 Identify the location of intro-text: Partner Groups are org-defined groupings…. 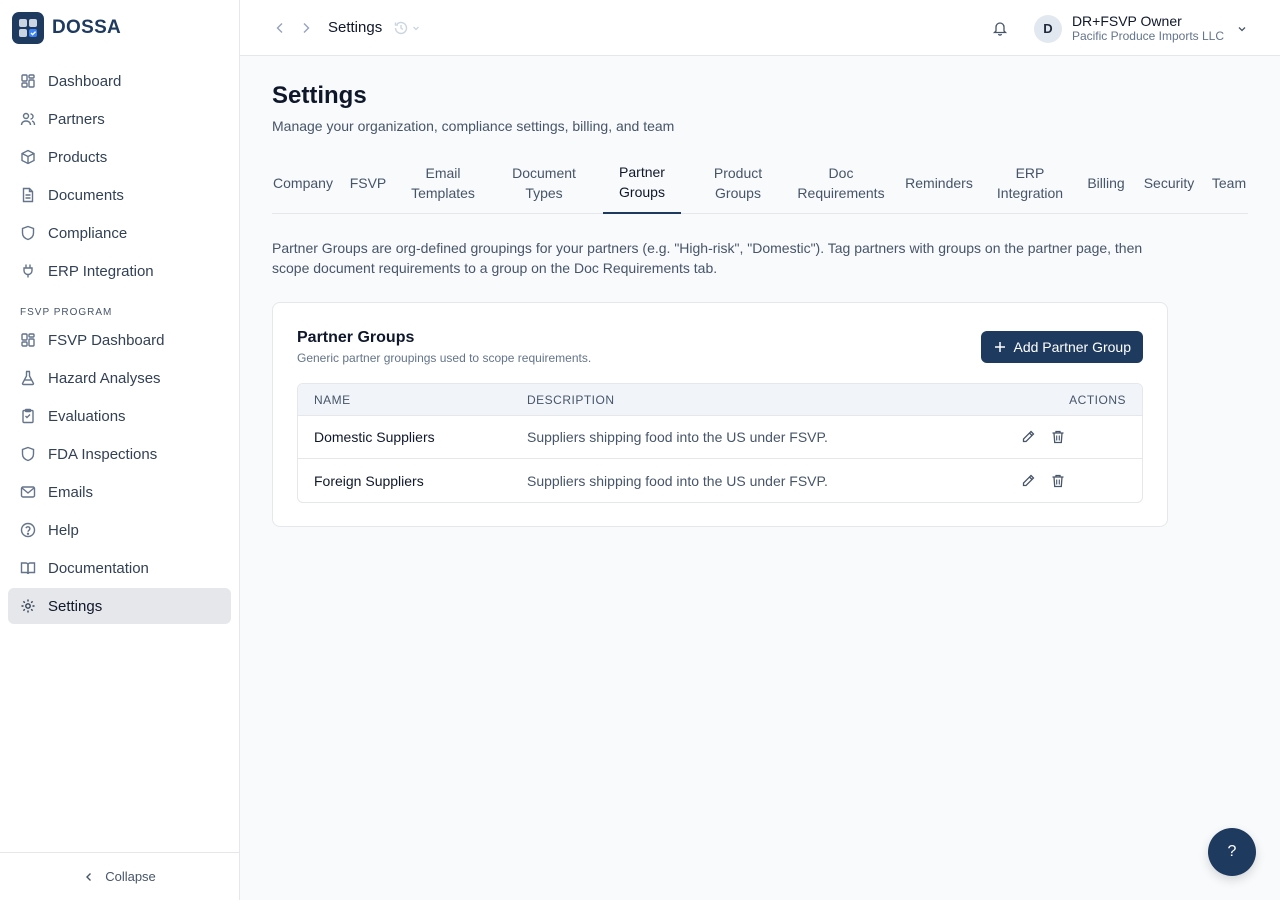
(707, 258).